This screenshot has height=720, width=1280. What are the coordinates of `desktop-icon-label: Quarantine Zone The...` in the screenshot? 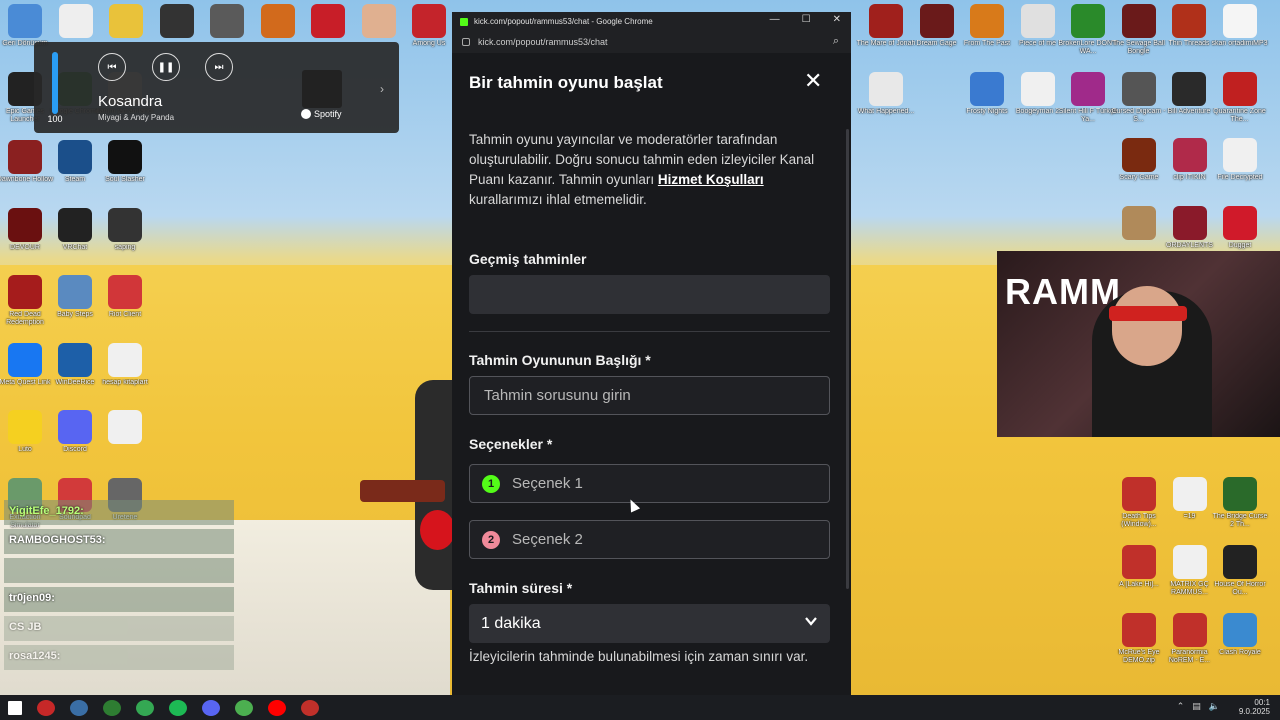 It's located at (1239, 115).